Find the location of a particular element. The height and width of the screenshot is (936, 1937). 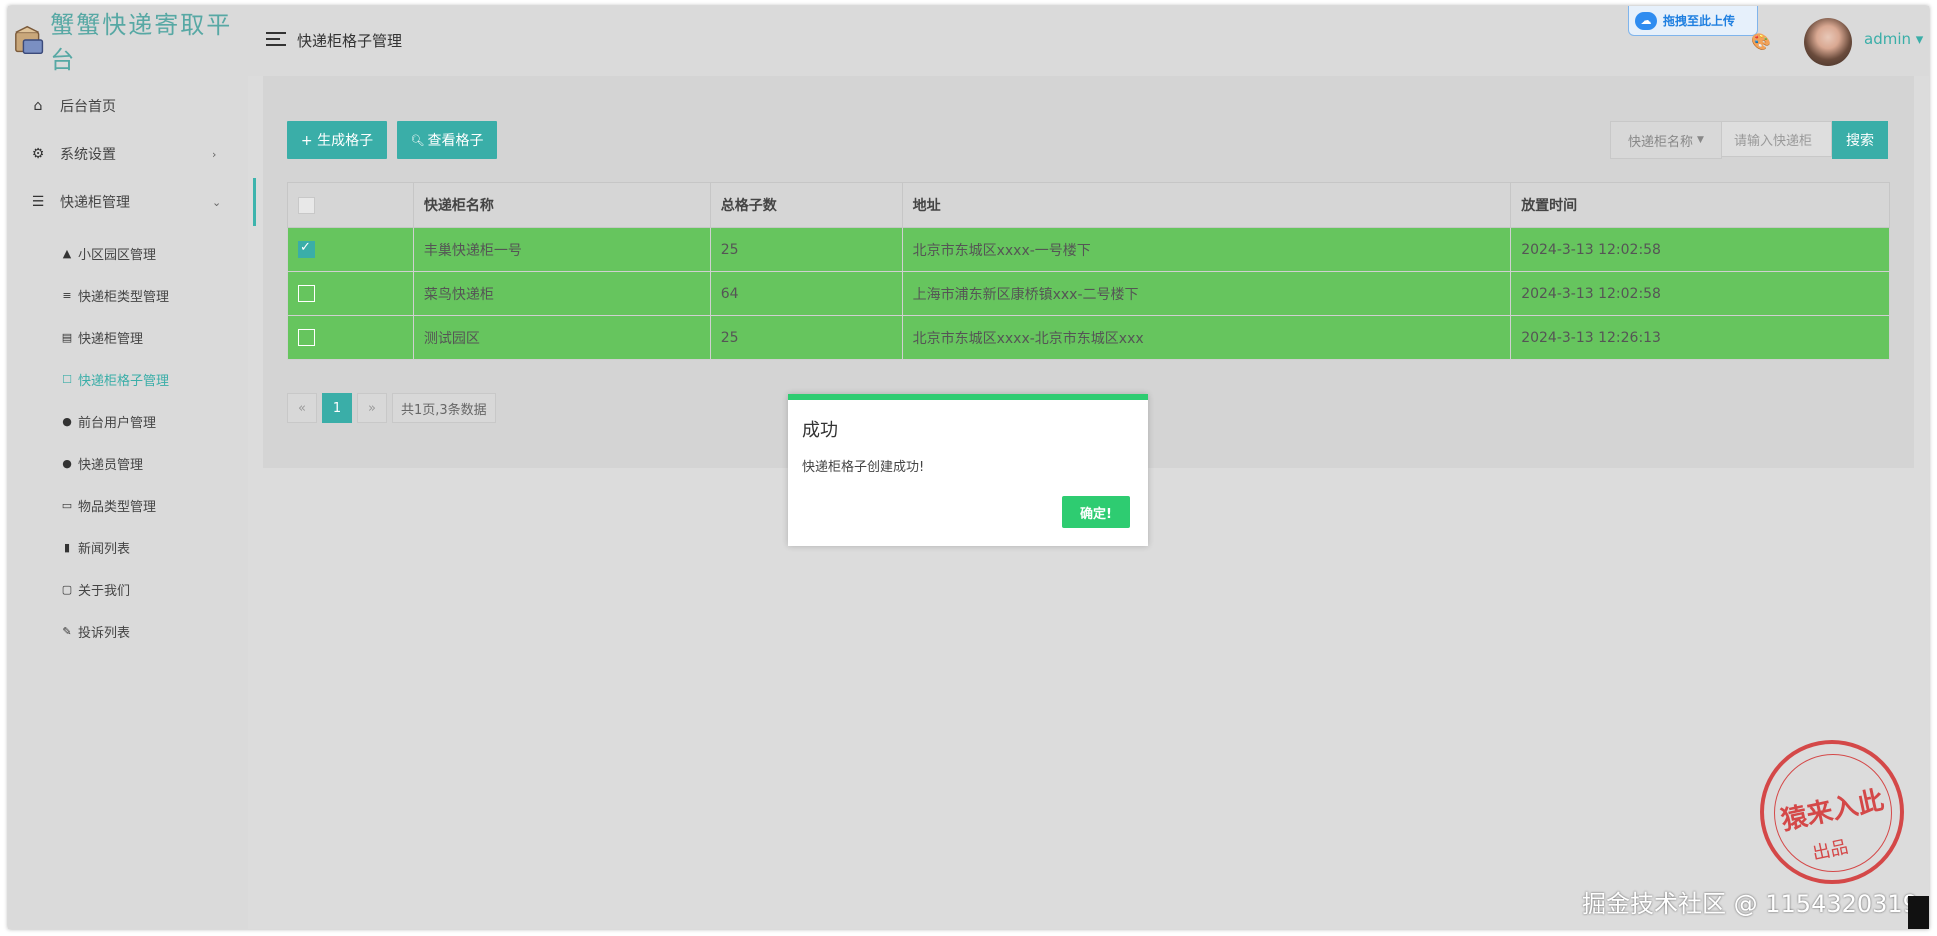

confirm-button: 确定! is located at coordinates (1096, 512).